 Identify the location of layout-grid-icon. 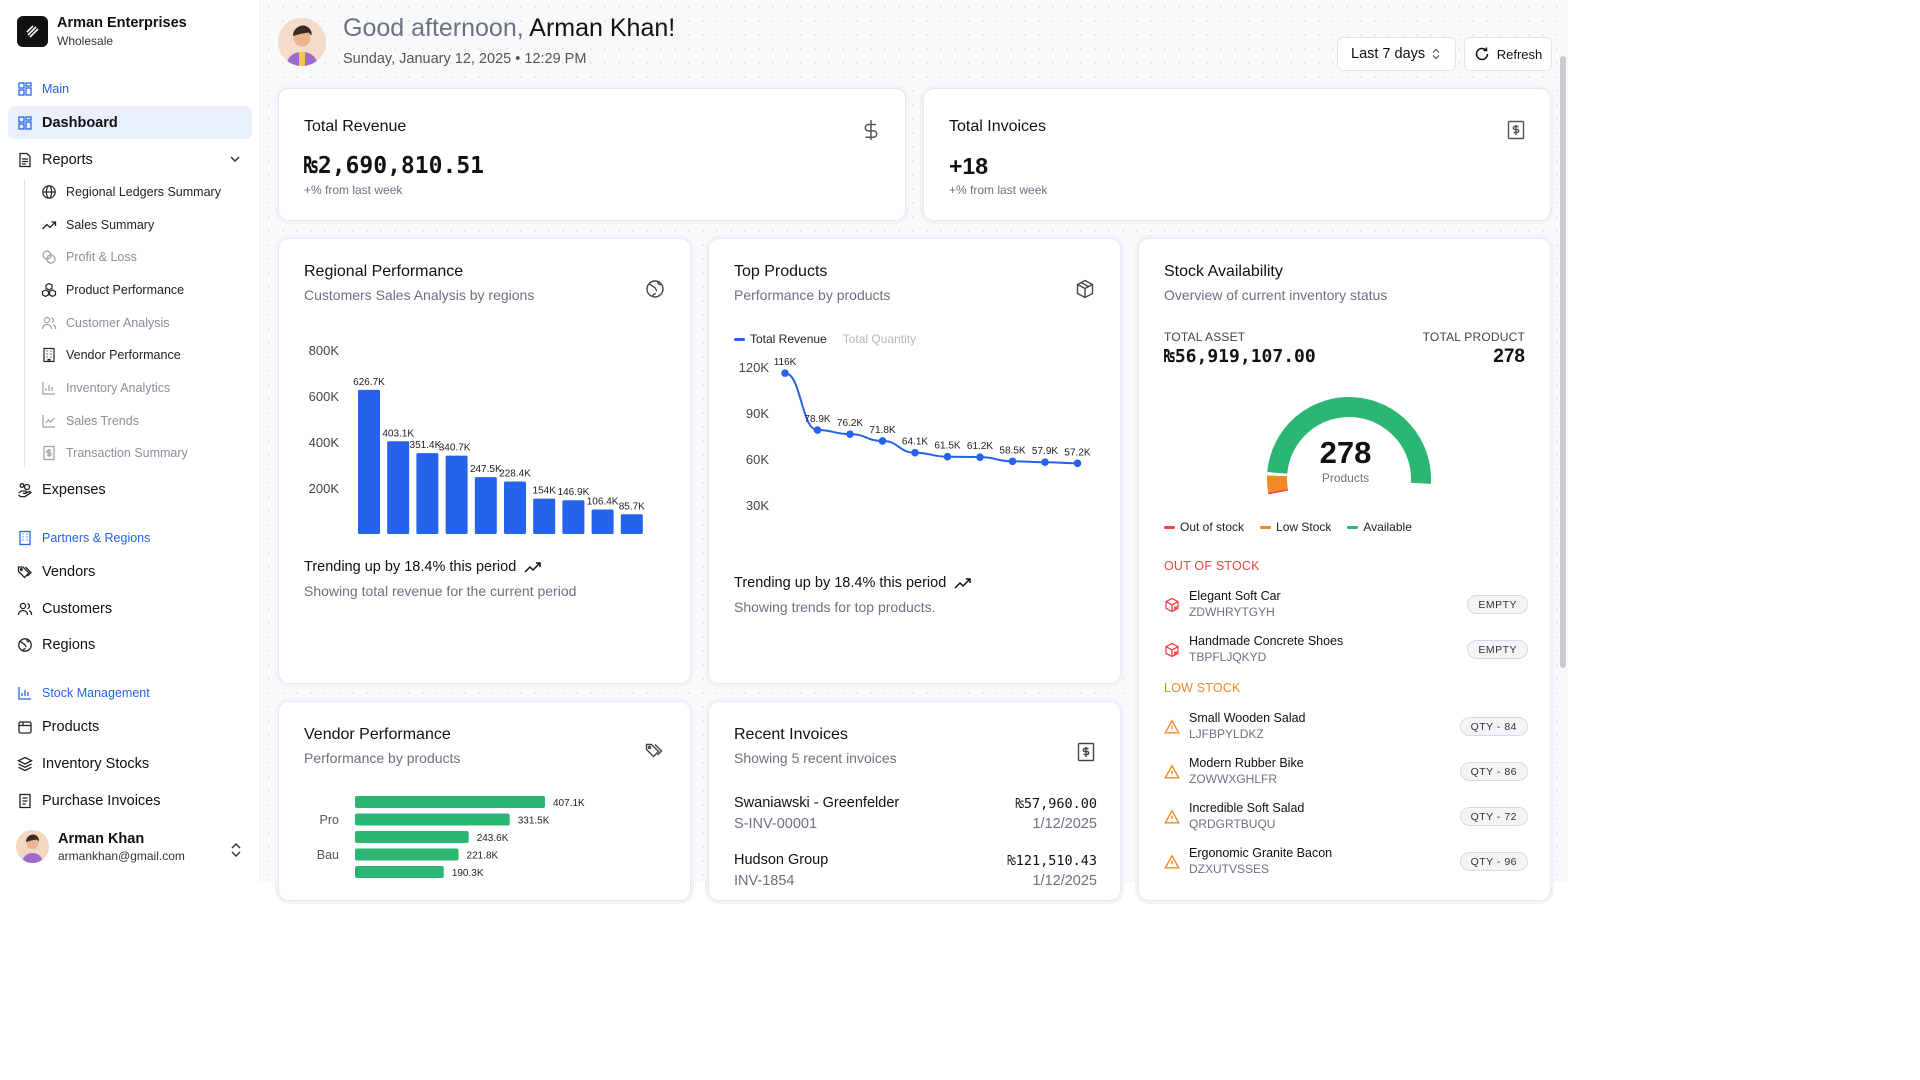
(25, 89).